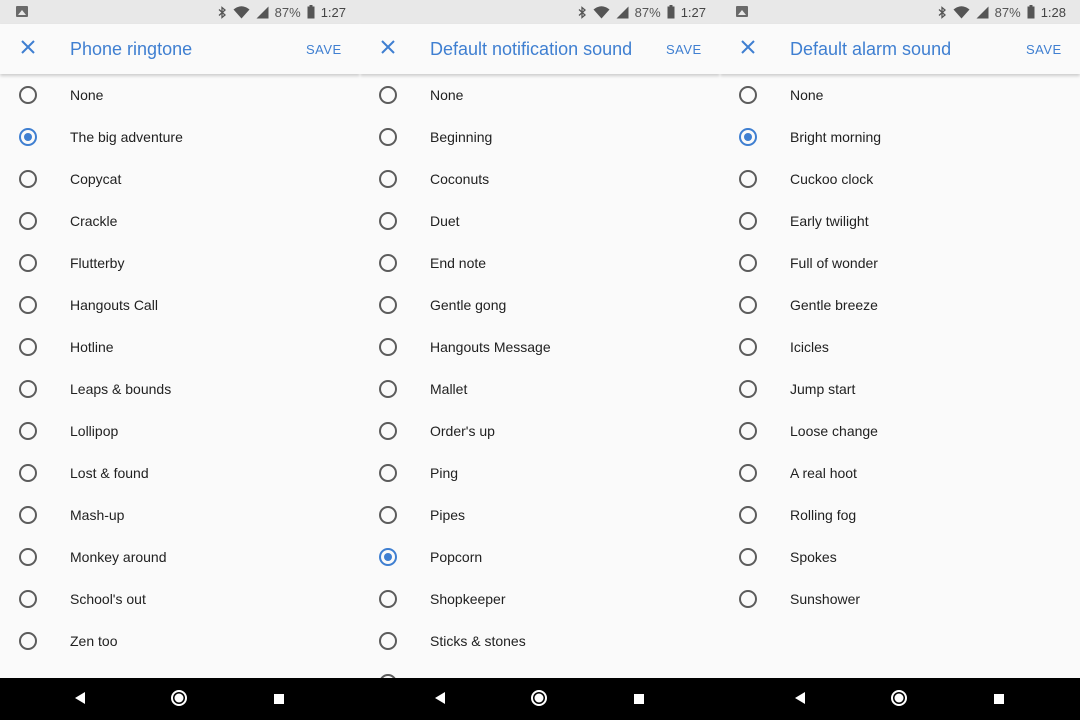 This screenshot has height=720, width=1080. What do you see at coordinates (540, 389) in the screenshot?
I see `list-item: Mallet` at bounding box center [540, 389].